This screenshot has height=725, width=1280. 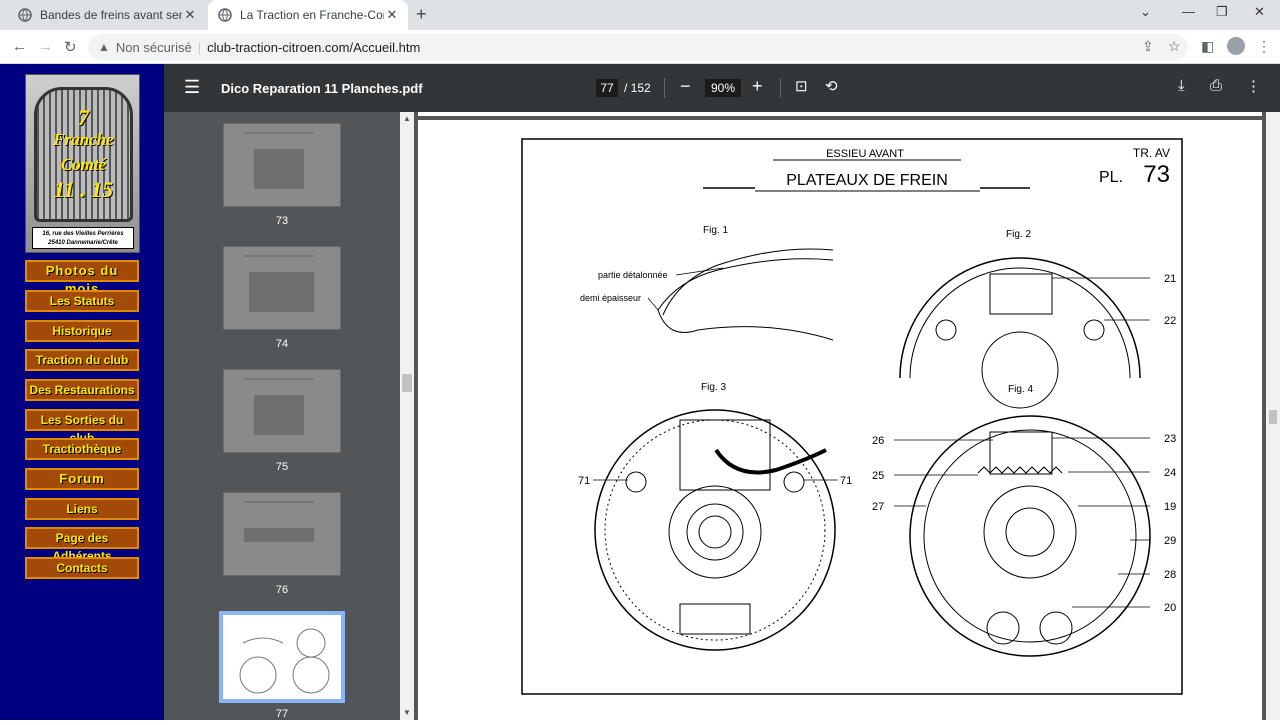 I want to click on menu-tractiotheque: Tractiothèque, so click(x=82, y=449).